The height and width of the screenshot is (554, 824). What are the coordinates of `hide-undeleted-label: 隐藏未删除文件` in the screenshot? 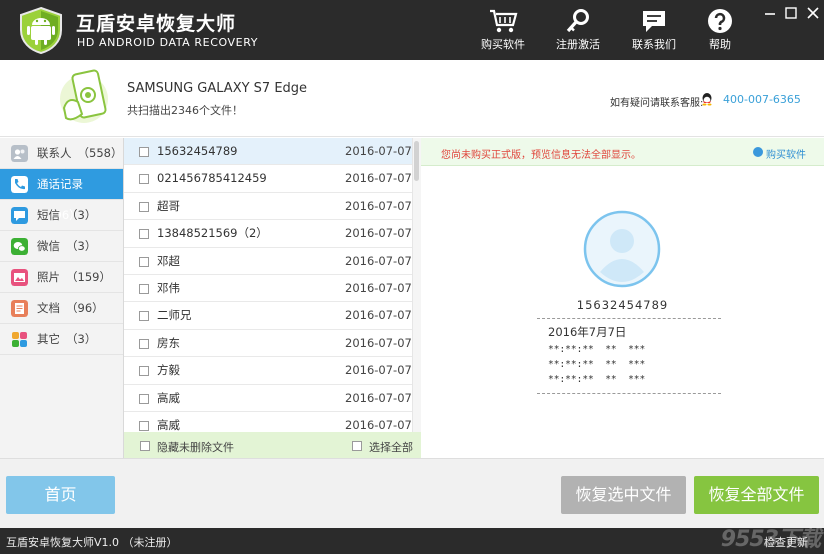 It's located at (195, 447).